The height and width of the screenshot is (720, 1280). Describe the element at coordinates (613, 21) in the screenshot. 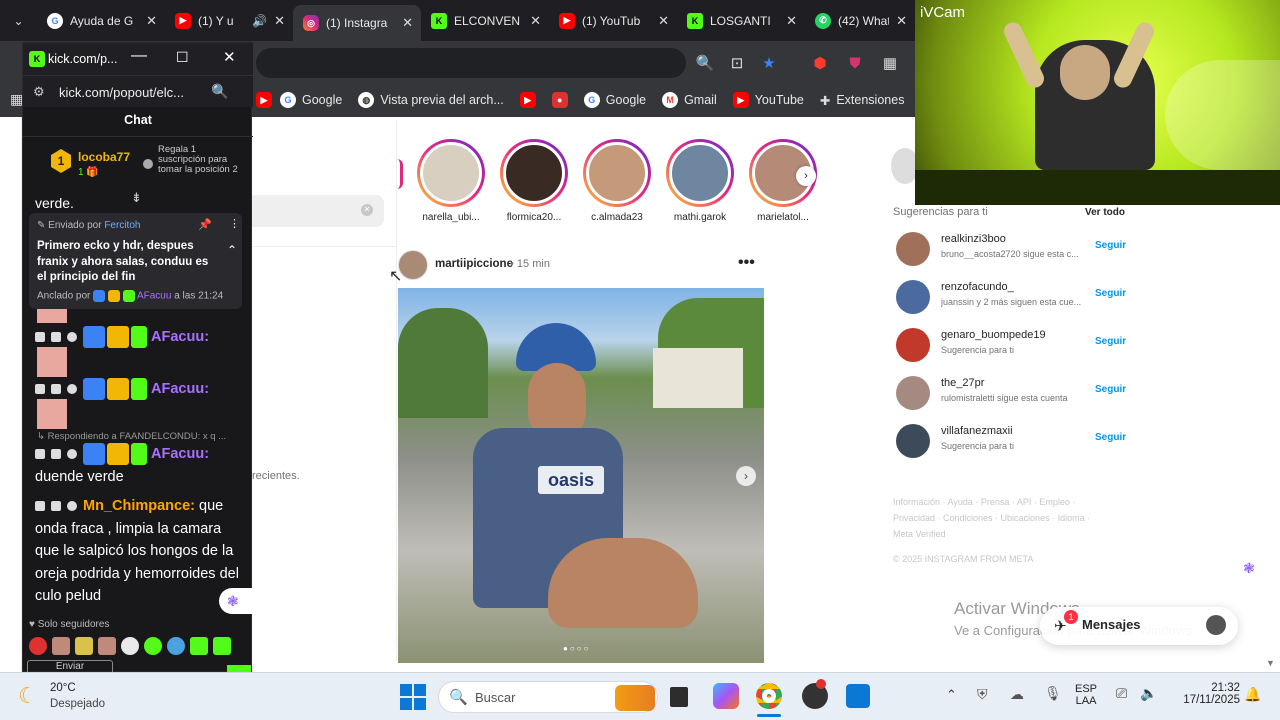

I see `browser-tab: ▶ (1) YouTub ✕` at that location.